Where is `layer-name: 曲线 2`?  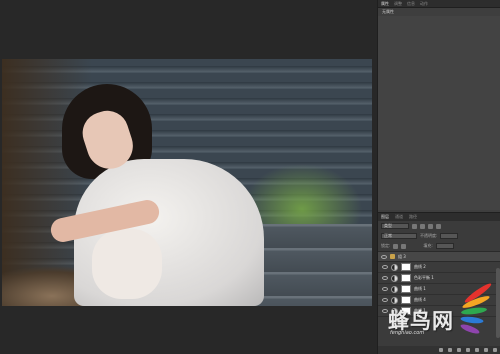
layer-name: 曲线 2 is located at coordinates (420, 266).